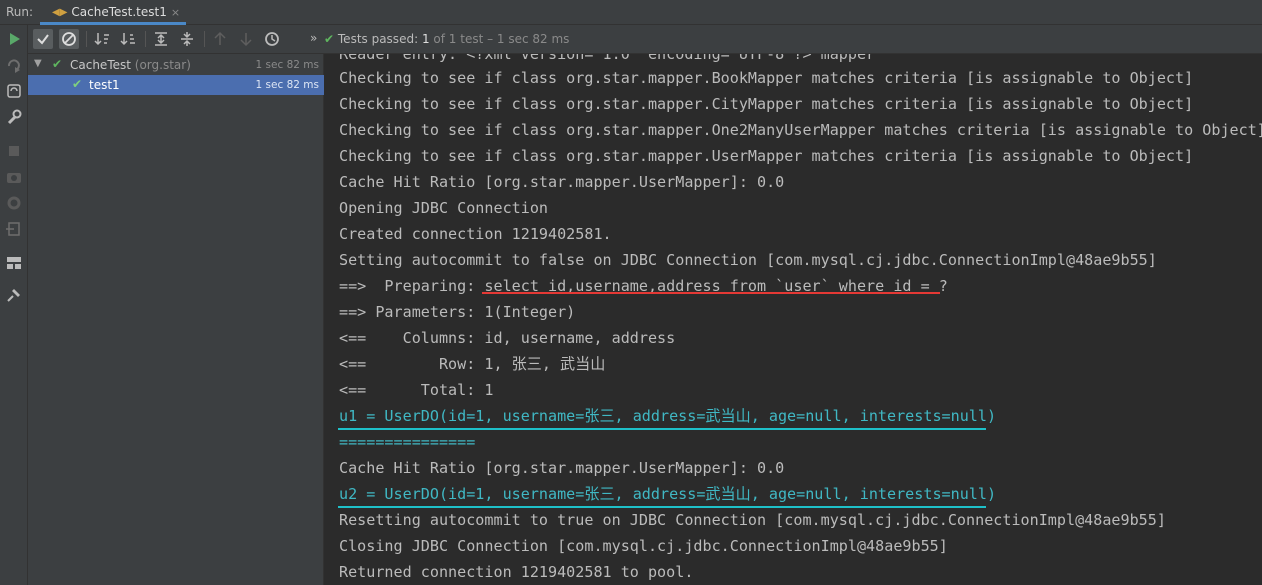  I want to click on expand-all-icon, so click(161, 39).